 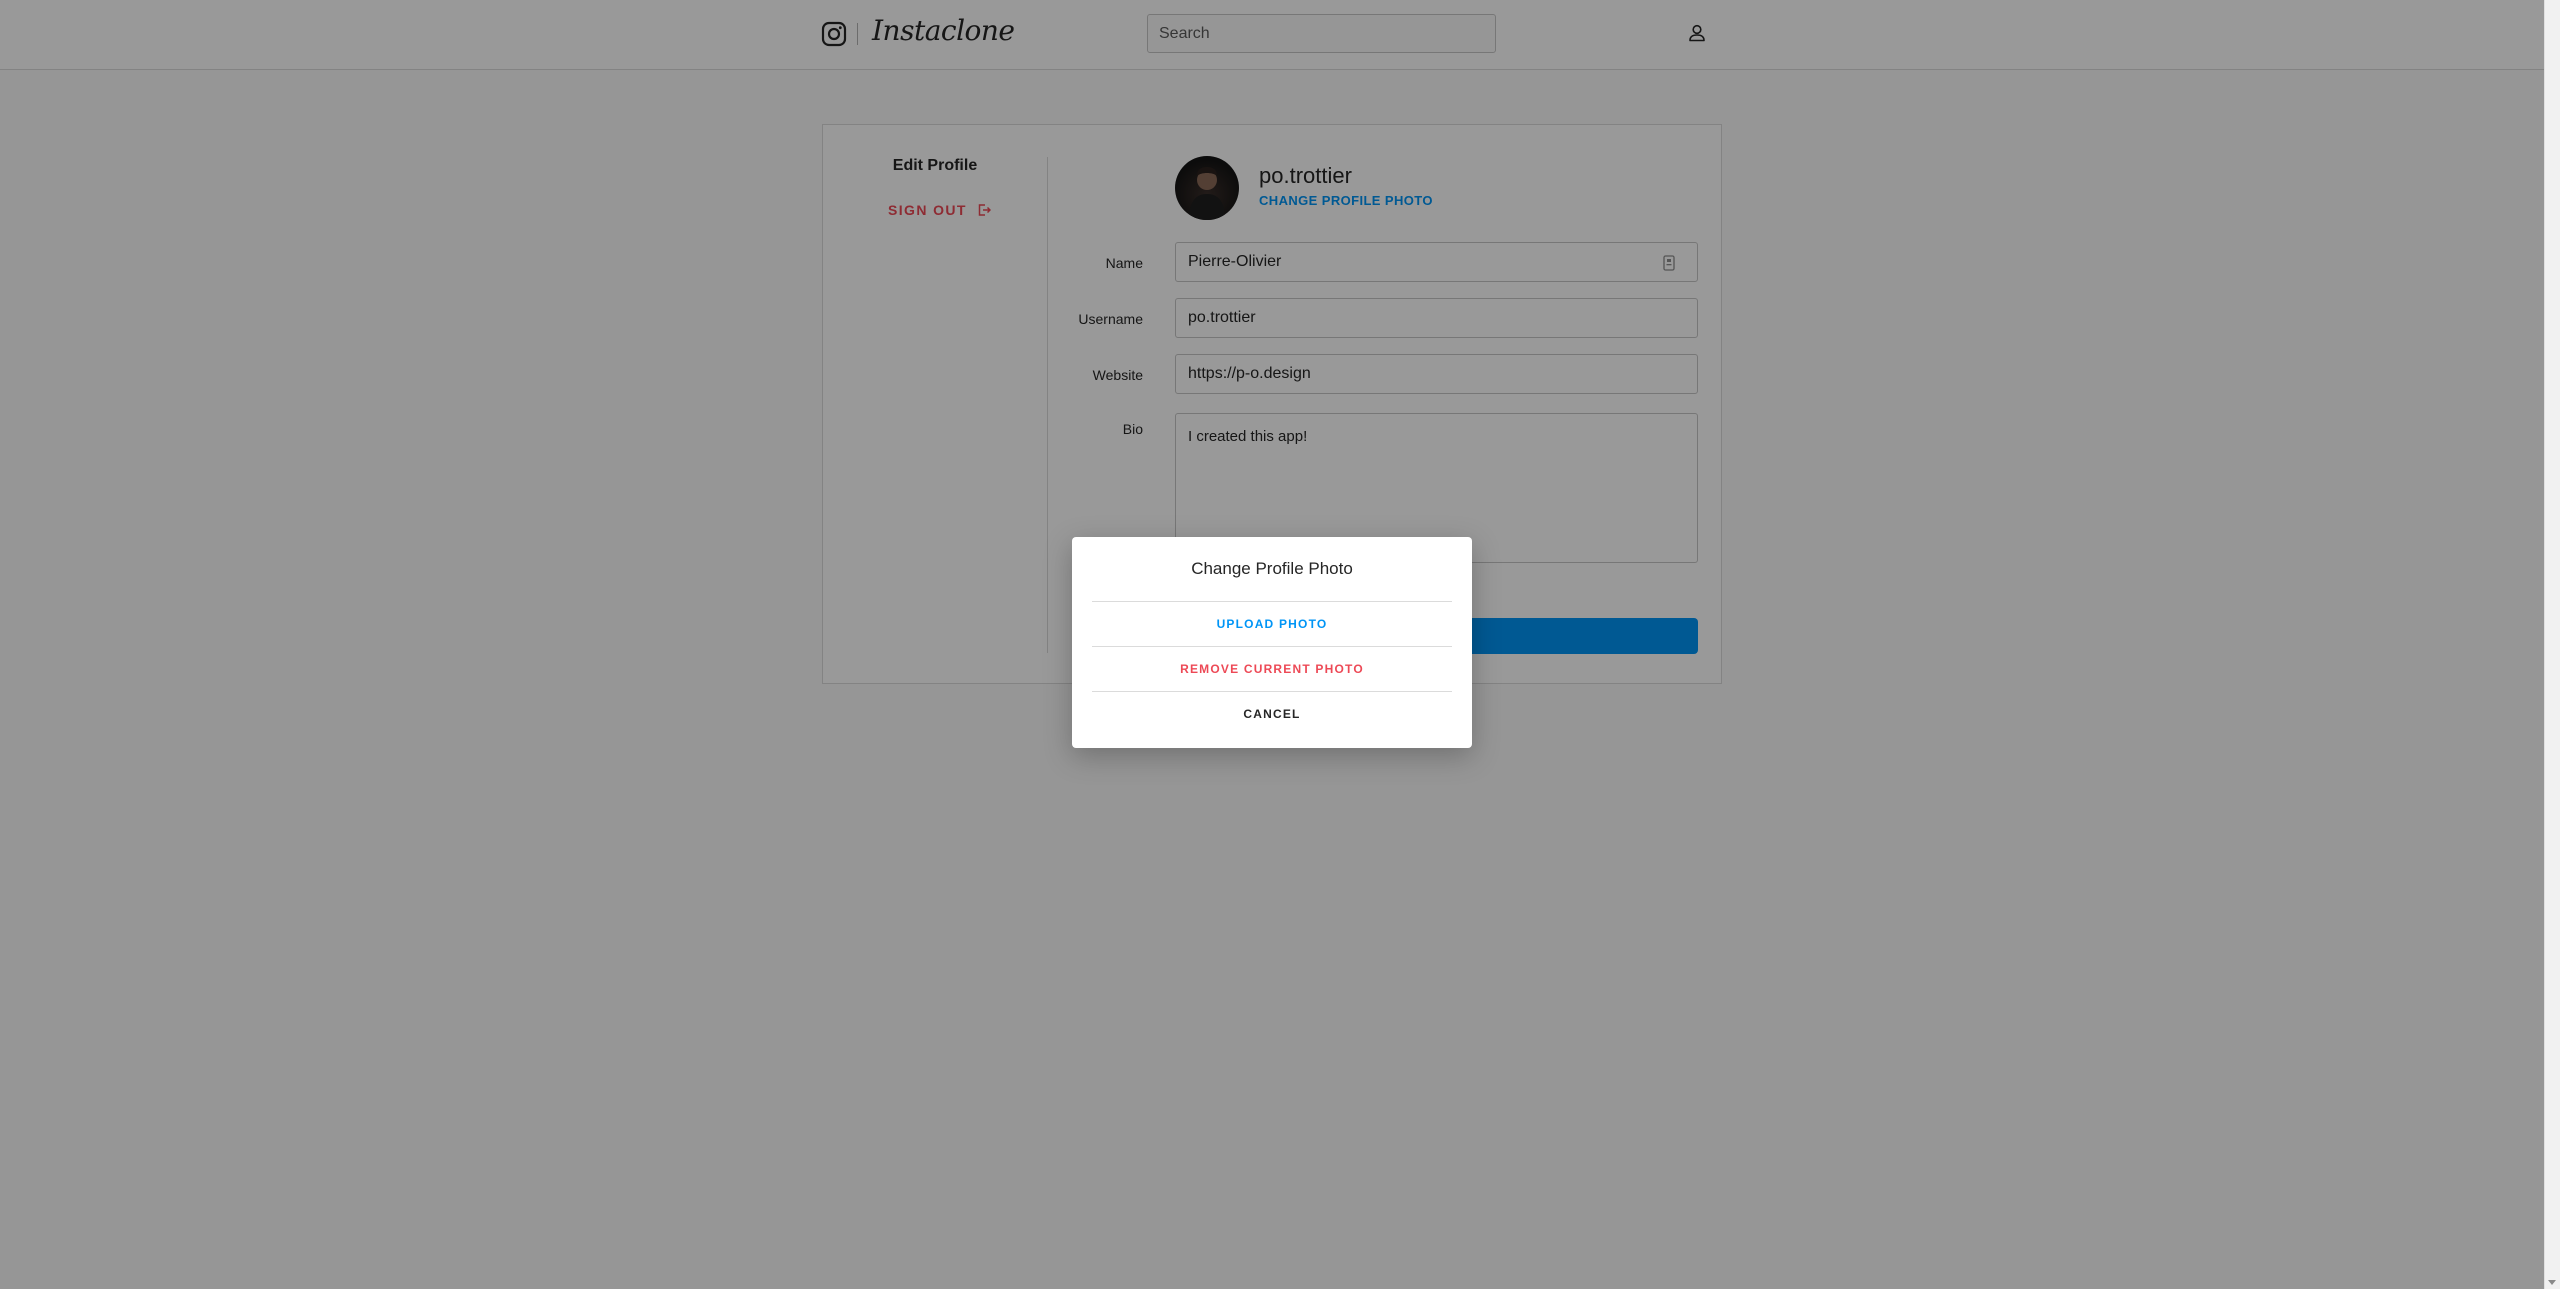 What do you see at coordinates (1272, 624) in the screenshot?
I see `upload-photo-button: UPLOAD PHOTO` at bounding box center [1272, 624].